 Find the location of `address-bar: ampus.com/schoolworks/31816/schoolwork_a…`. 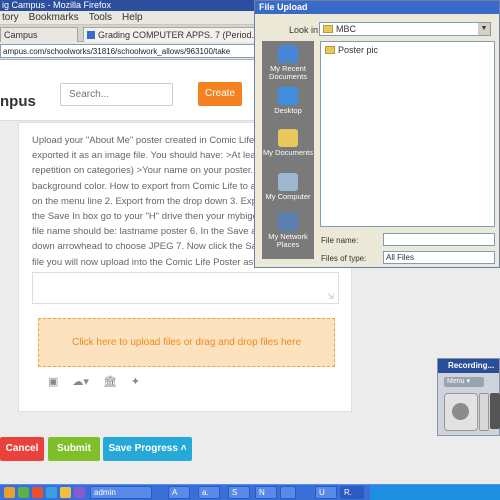

address-bar: ampus.com/schoolworks/31816/schoolwork_a… is located at coordinates (130, 51).